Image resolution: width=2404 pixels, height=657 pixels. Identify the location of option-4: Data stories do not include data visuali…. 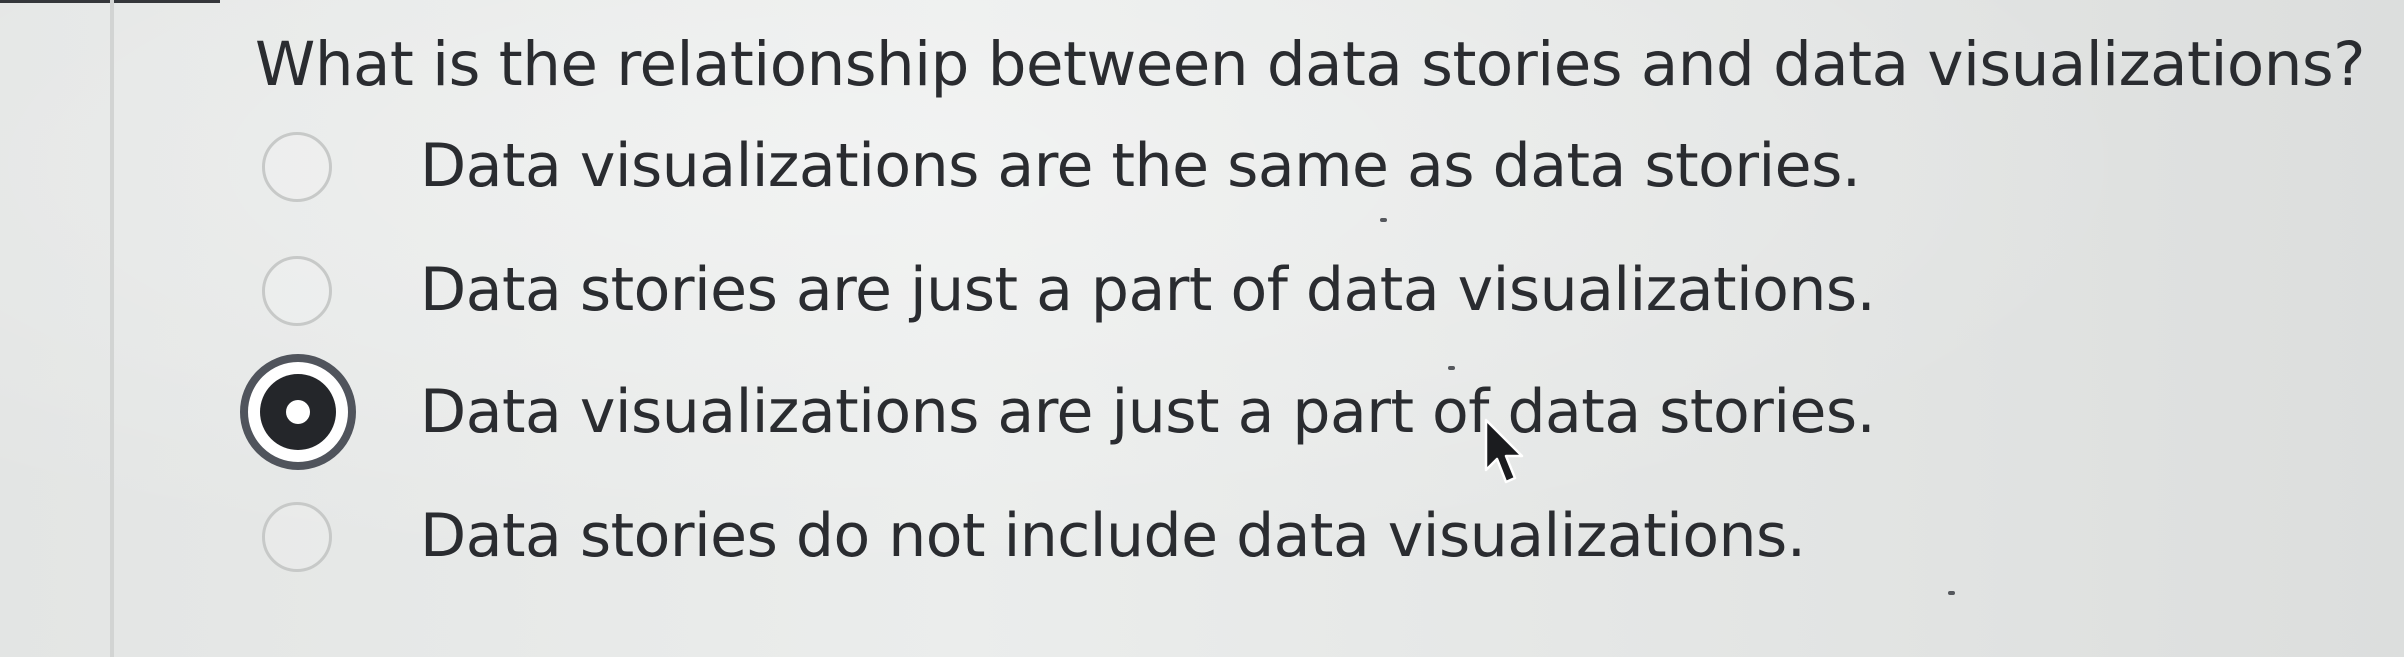
(1140, 538).